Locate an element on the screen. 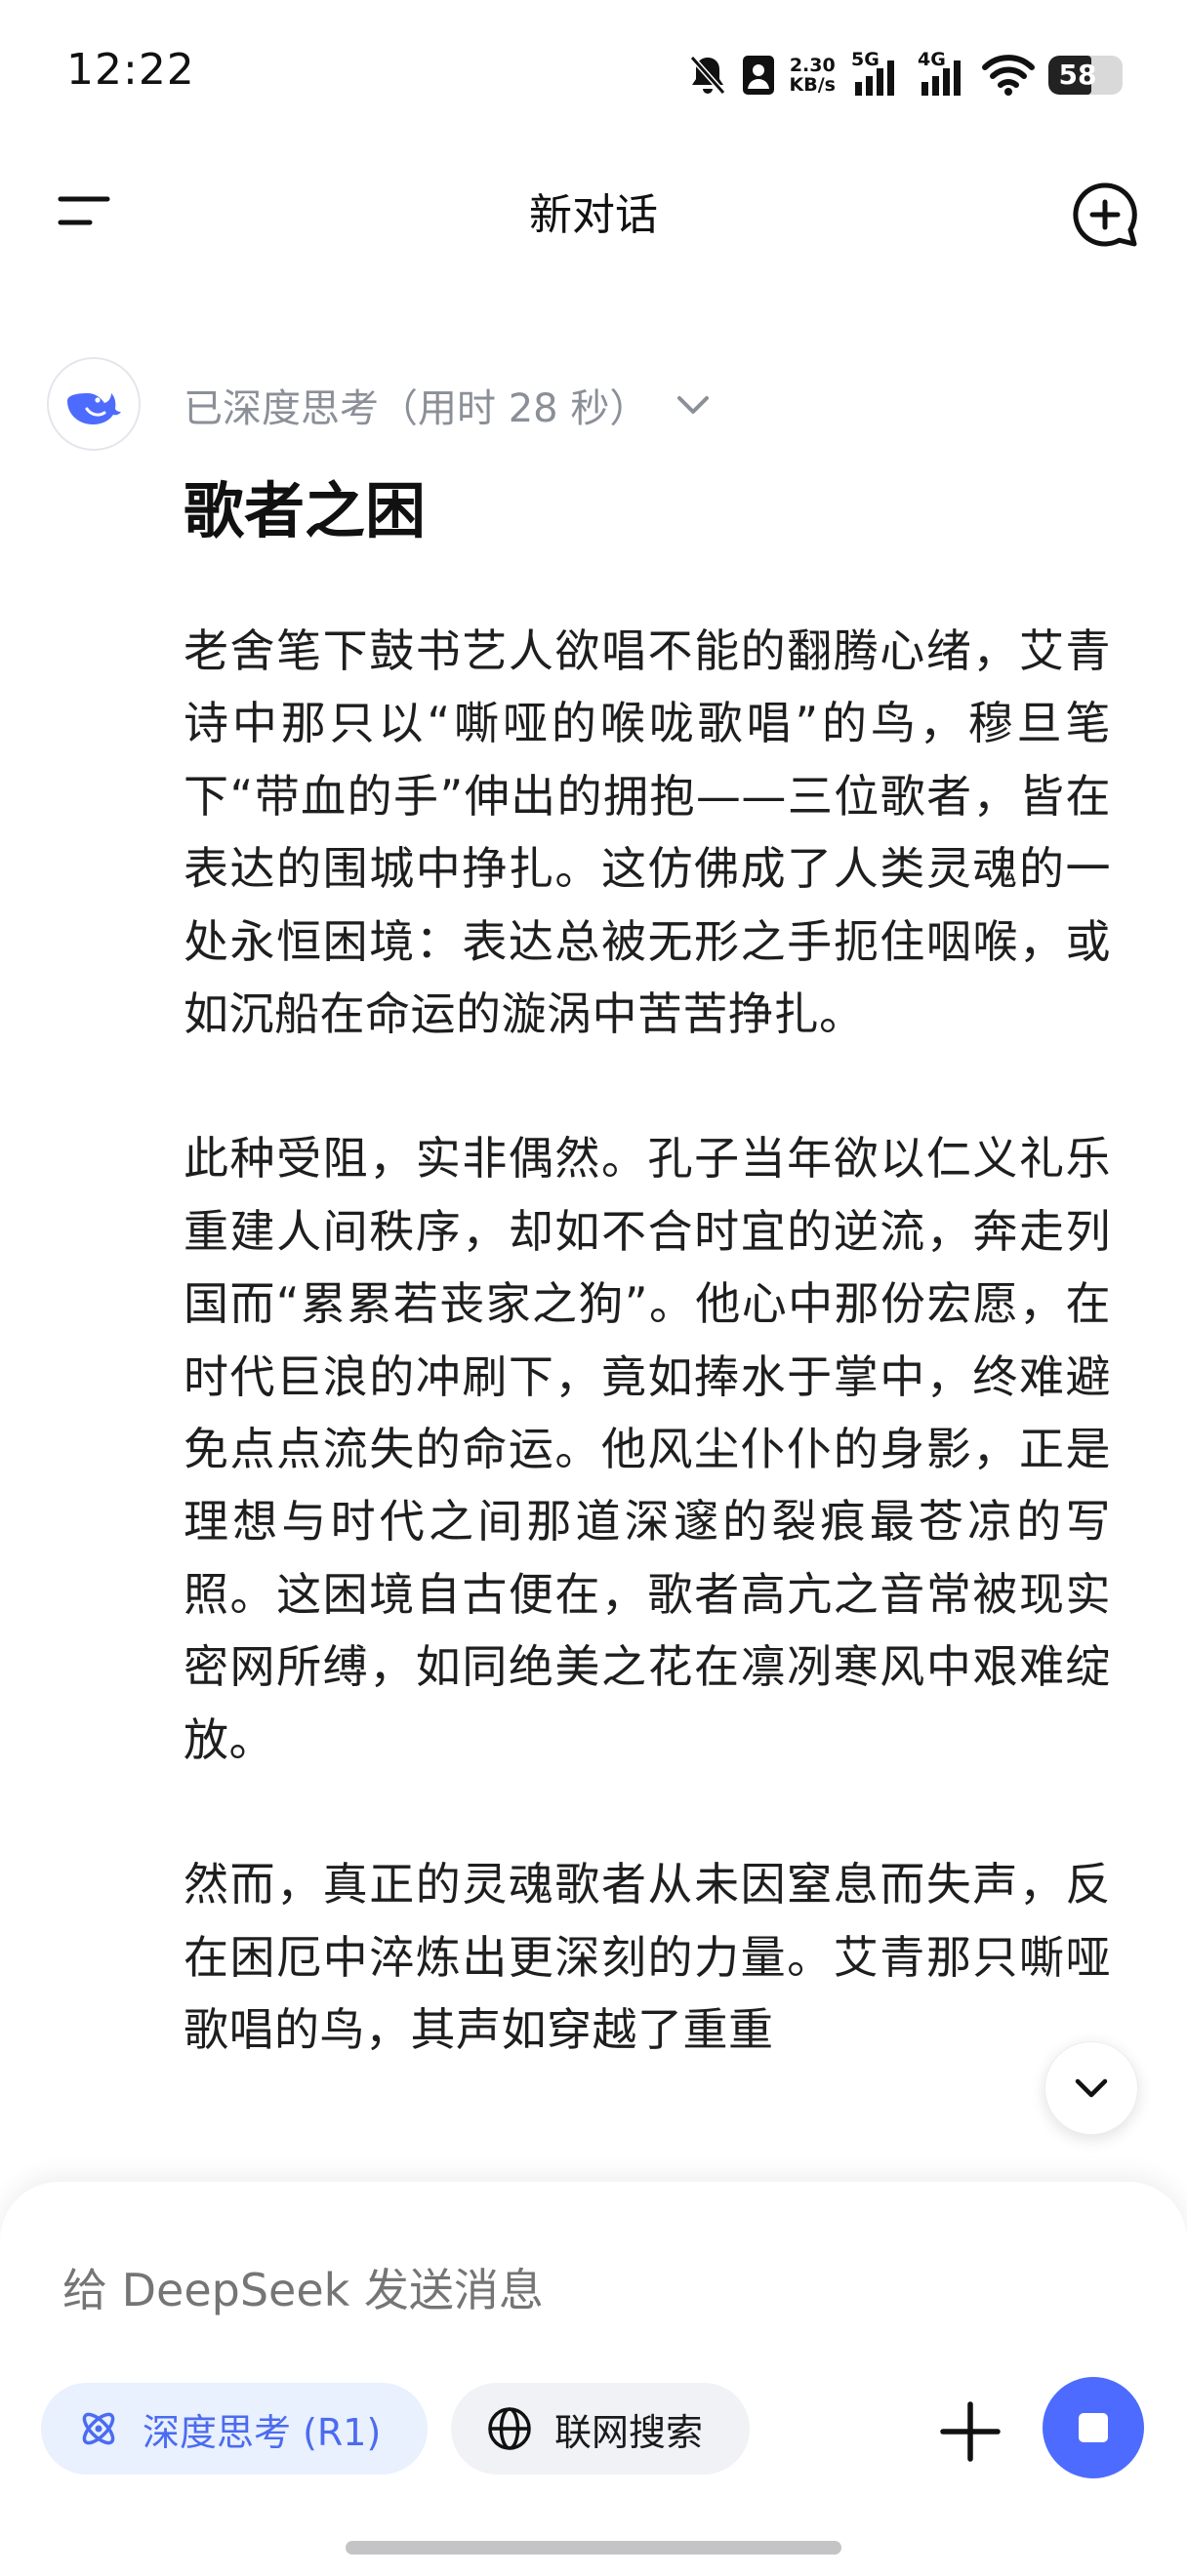  signal-4g: 4G is located at coordinates (942, 73).